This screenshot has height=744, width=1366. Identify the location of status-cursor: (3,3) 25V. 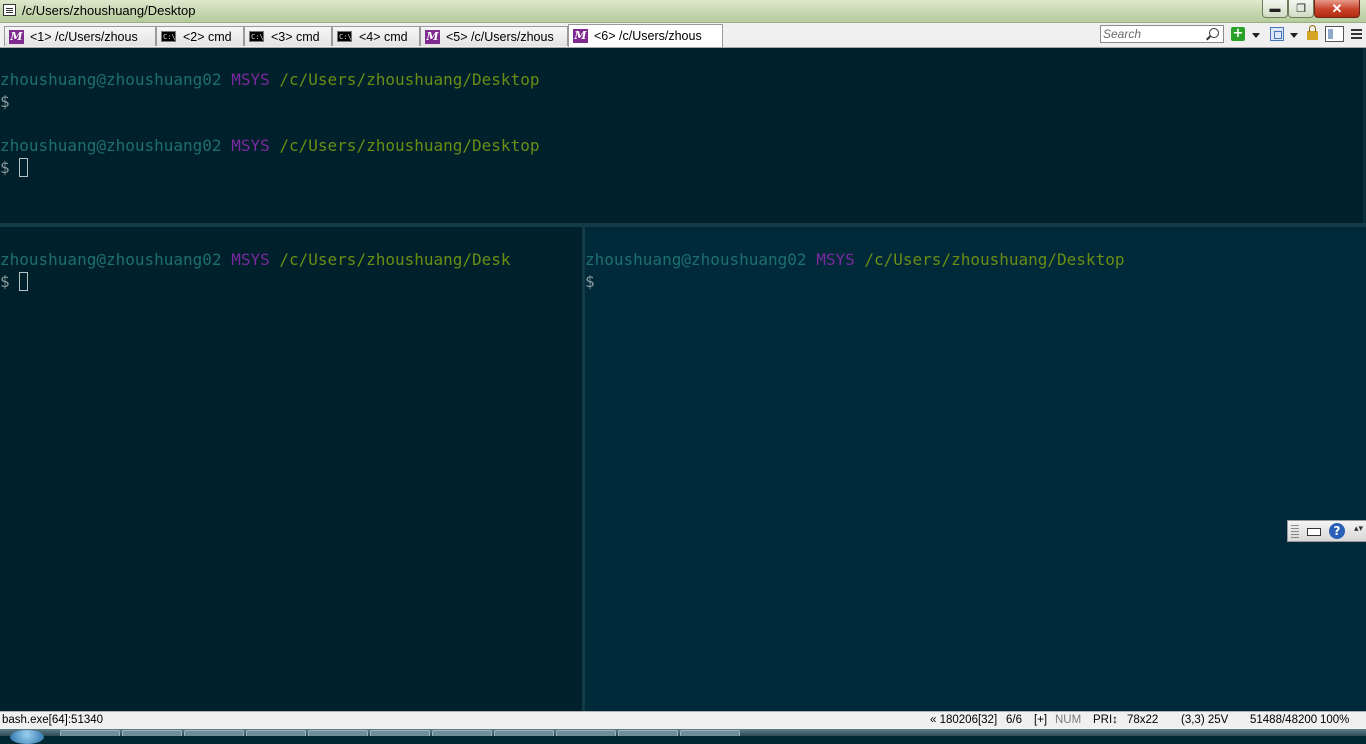
(1205, 720).